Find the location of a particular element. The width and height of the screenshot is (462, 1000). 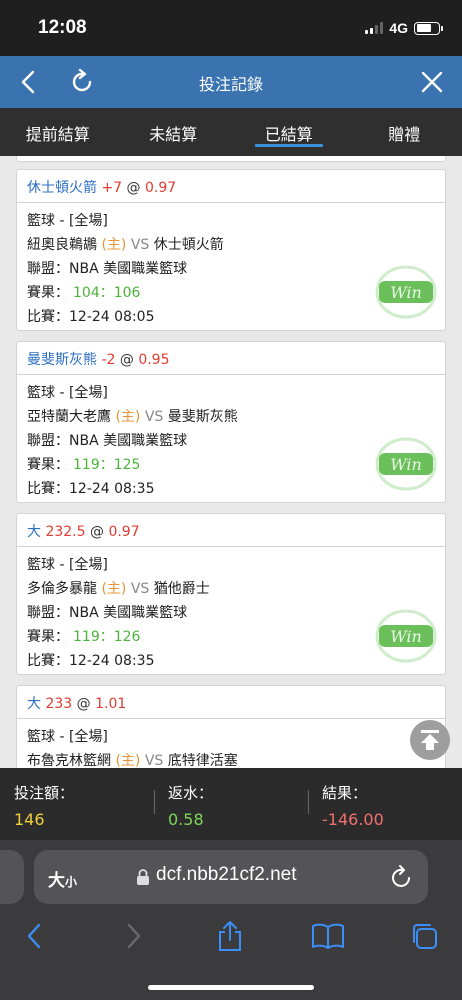

tab-bar: 提前結算 未結算 已結算 贈禮 is located at coordinates (231, 132).